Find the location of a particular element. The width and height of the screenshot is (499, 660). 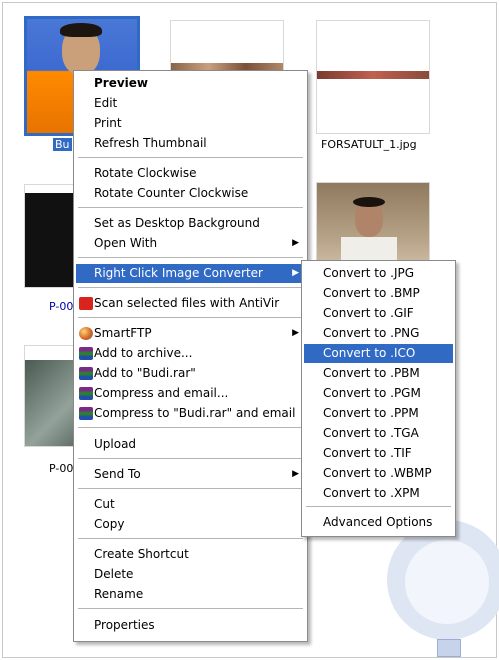

thumbnail-photo is located at coordinates (373, 77).